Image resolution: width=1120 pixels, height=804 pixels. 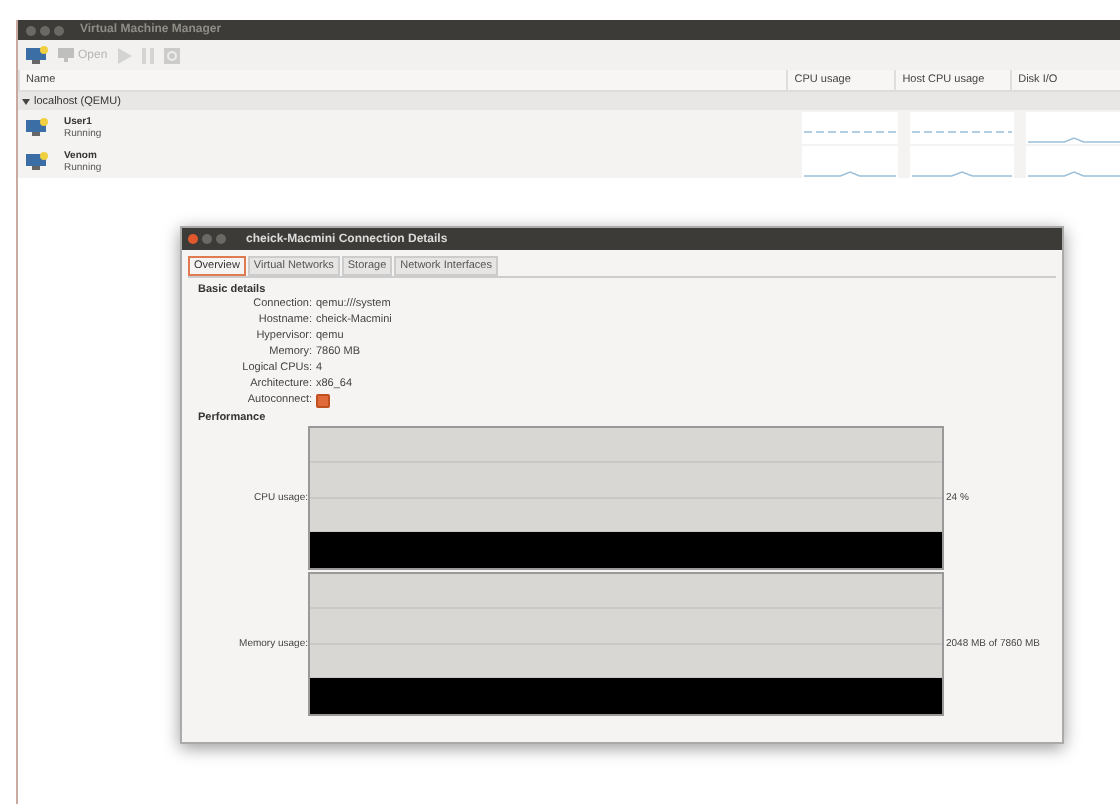 What do you see at coordinates (147, 55) in the screenshot?
I see `pause-icon` at bounding box center [147, 55].